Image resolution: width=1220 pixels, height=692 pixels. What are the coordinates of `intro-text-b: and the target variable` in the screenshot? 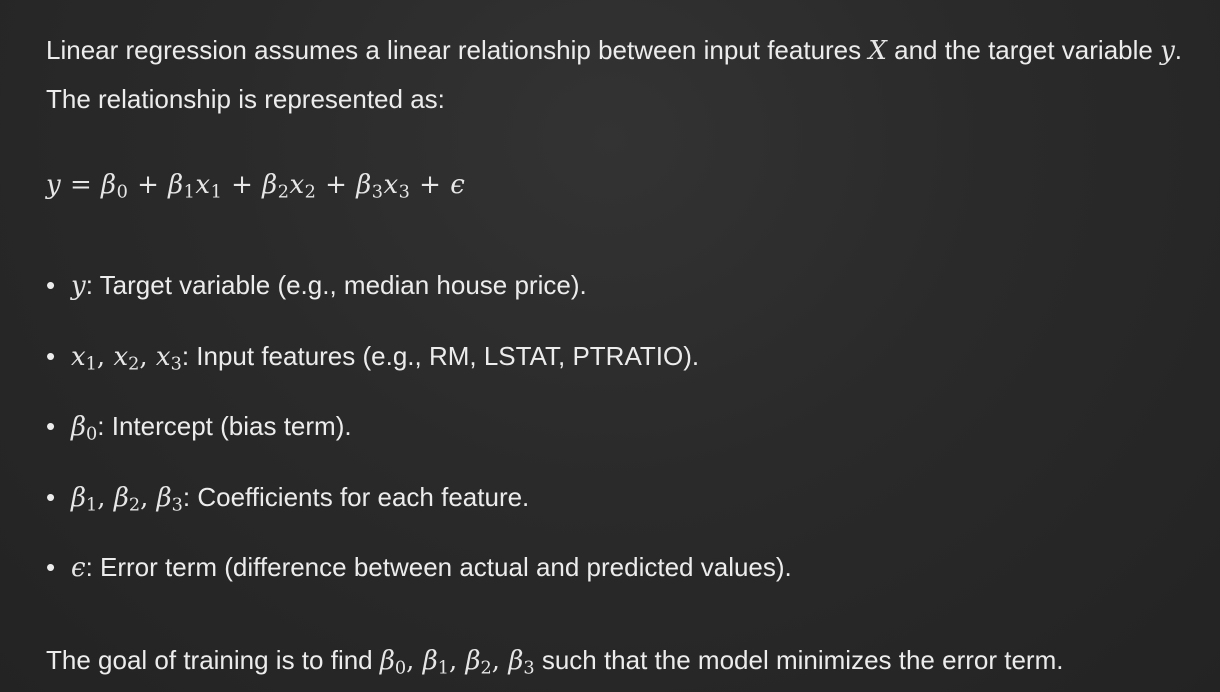 It's located at (1023, 50).